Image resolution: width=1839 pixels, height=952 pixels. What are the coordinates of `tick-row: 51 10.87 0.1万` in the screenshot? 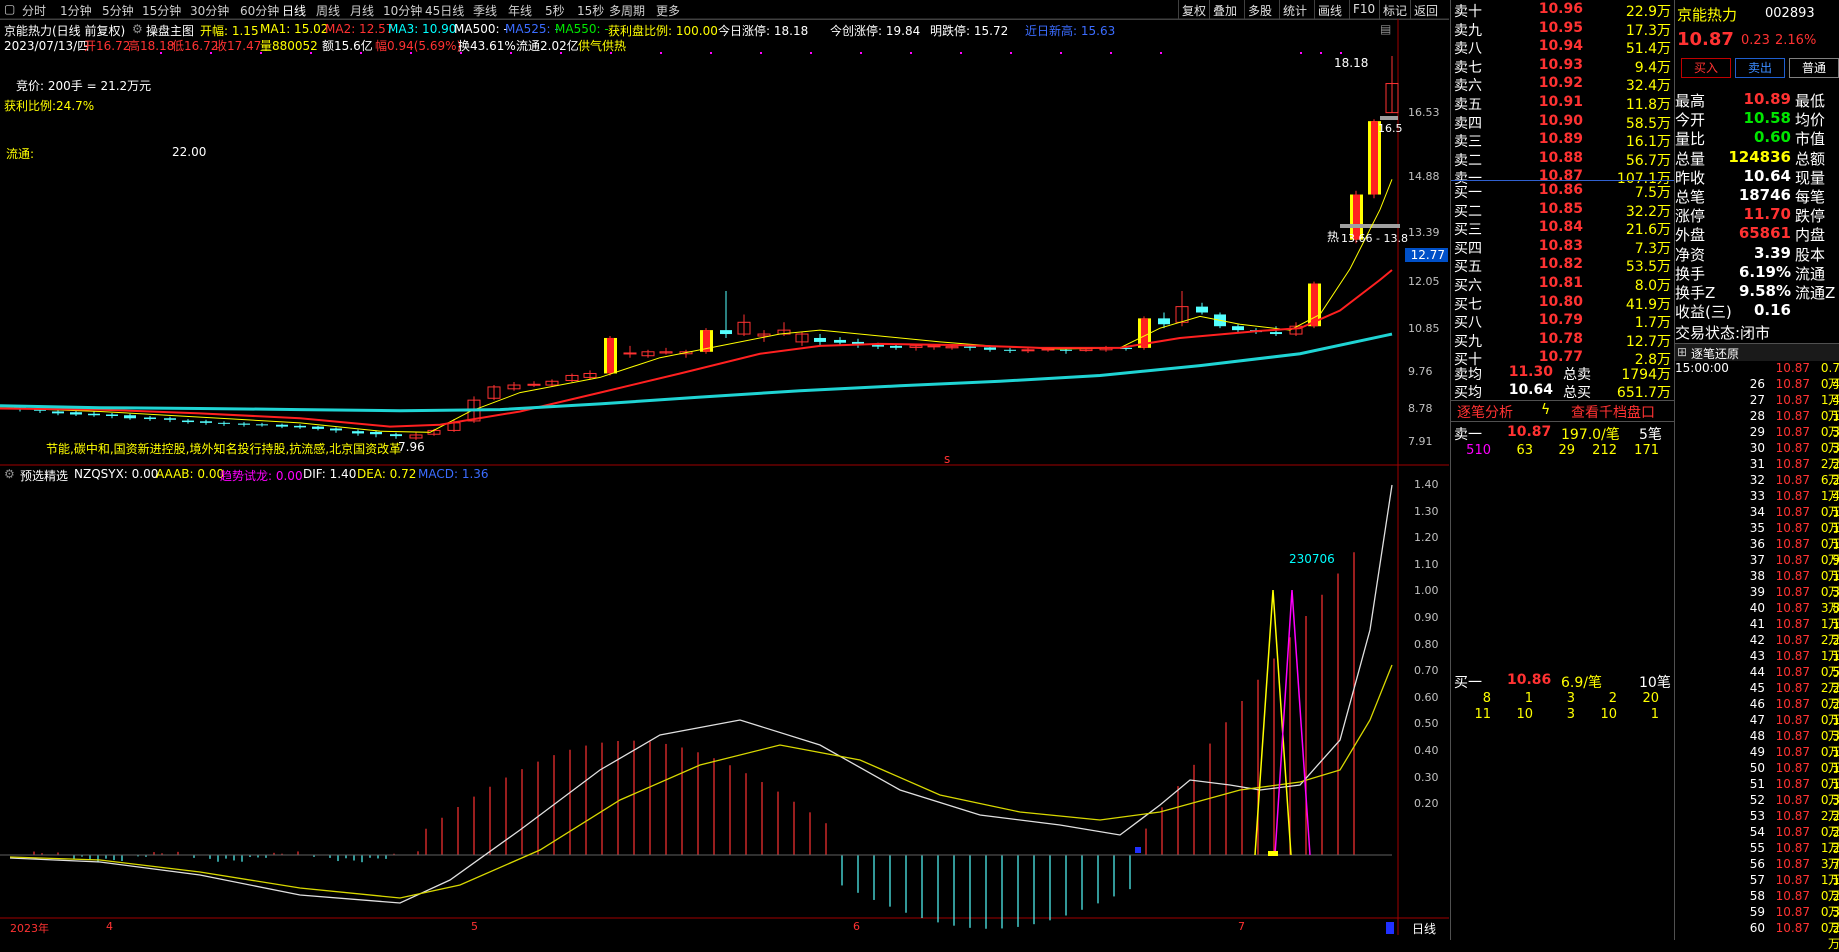 It's located at (1757, 792).